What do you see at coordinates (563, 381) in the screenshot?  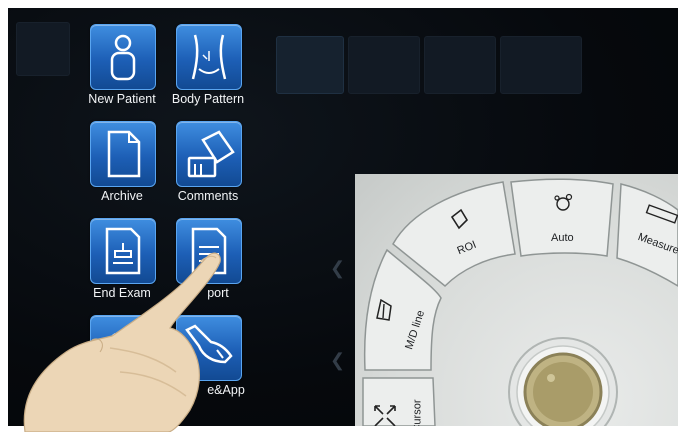 I see `trackball` at bounding box center [563, 381].